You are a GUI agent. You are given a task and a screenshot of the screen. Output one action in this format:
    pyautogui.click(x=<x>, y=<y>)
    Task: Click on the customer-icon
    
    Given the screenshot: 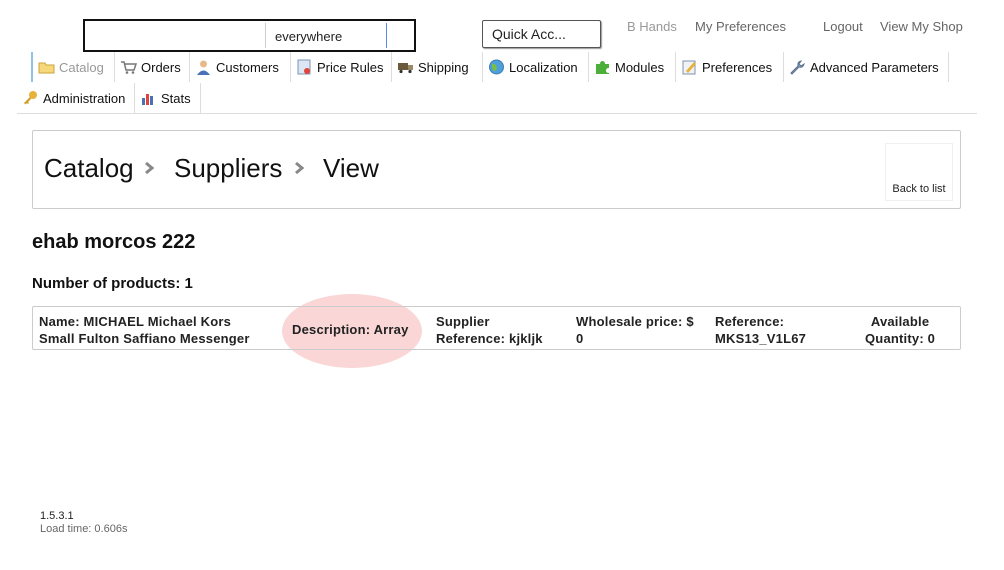 What is the action you would take?
    pyautogui.click(x=203, y=67)
    